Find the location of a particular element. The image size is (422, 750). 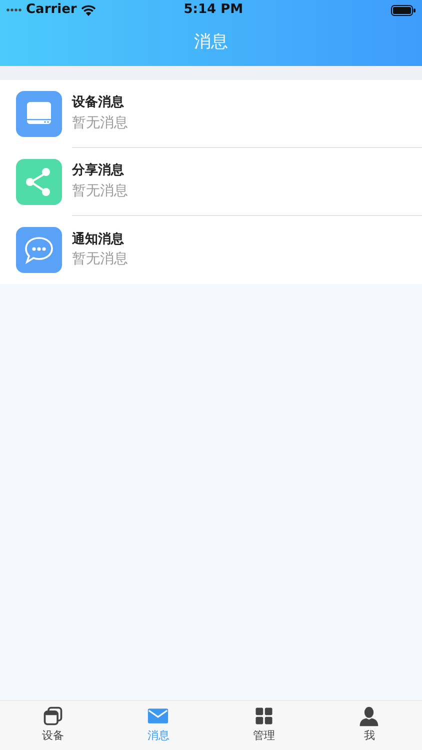

grid-icon is located at coordinates (263, 716).